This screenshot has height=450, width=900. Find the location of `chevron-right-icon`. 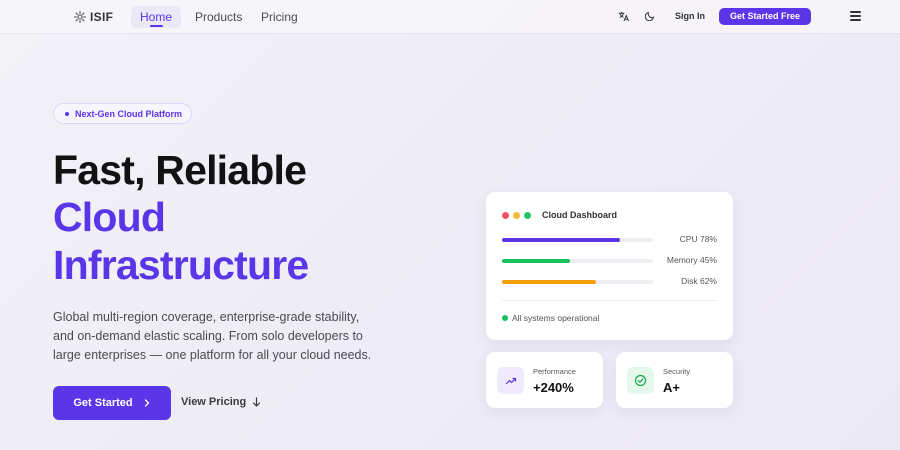

chevron-right-icon is located at coordinates (147, 403).